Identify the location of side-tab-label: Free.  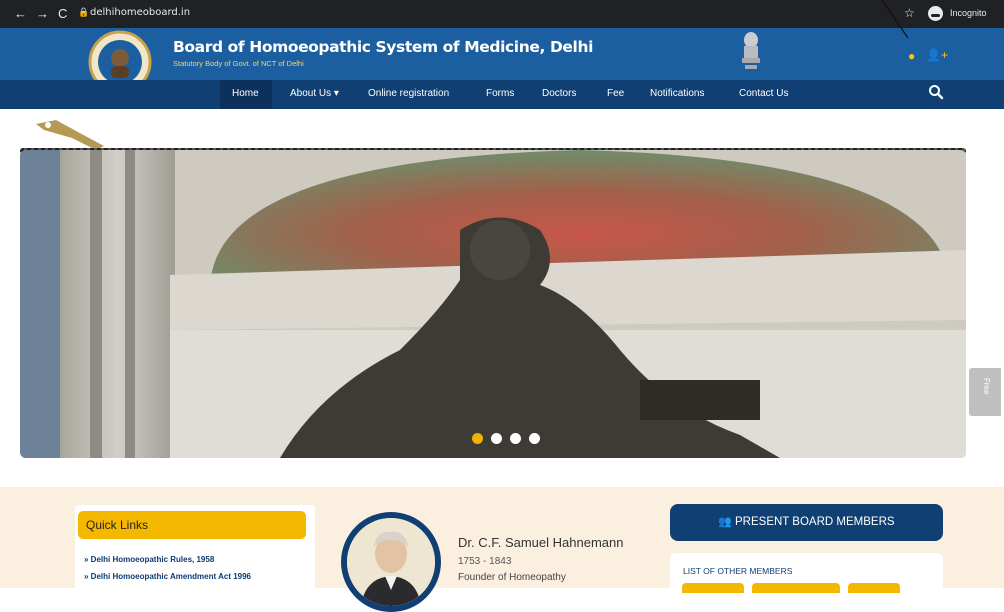
(986, 386).